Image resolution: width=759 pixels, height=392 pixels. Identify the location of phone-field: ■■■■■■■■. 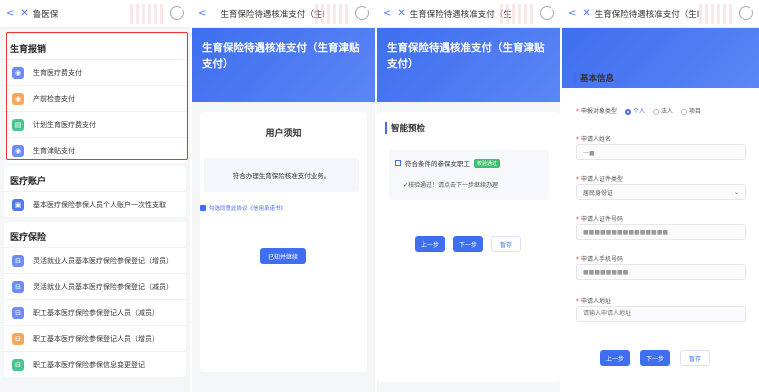
(661, 272).